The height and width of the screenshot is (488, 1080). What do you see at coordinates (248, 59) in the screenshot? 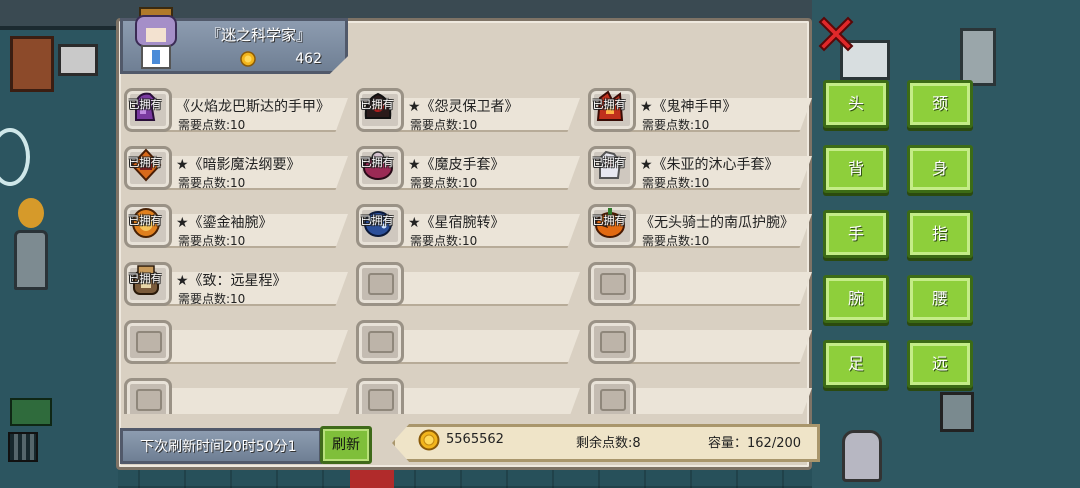
I see `coin-icon` at bounding box center [248, 59].